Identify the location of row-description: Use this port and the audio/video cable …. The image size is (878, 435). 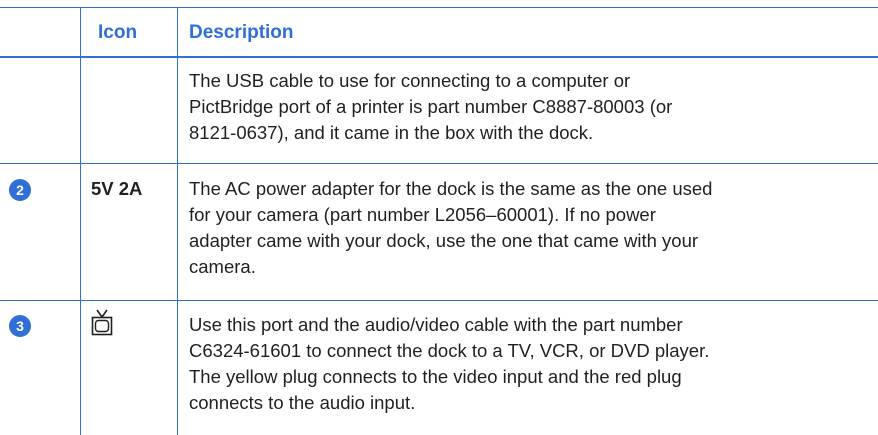
(449, 364).